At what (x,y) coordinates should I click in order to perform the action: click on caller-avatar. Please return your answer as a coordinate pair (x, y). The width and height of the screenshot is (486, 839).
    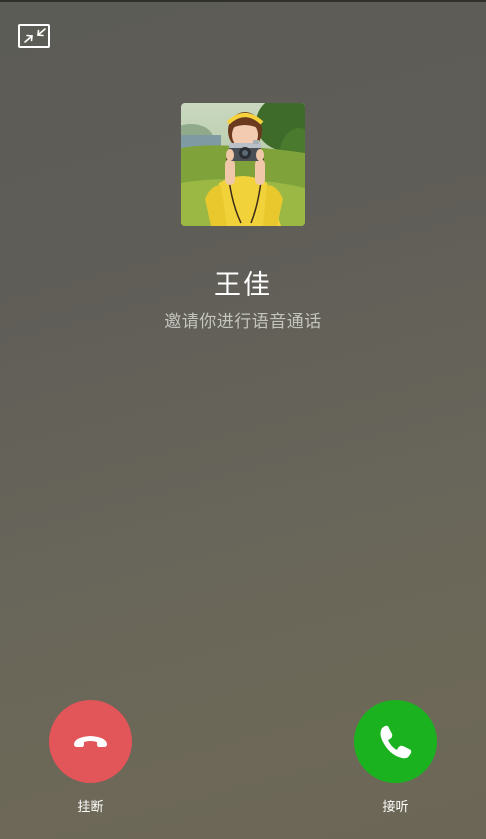
    Looking at the image, I should click on (243, 164).